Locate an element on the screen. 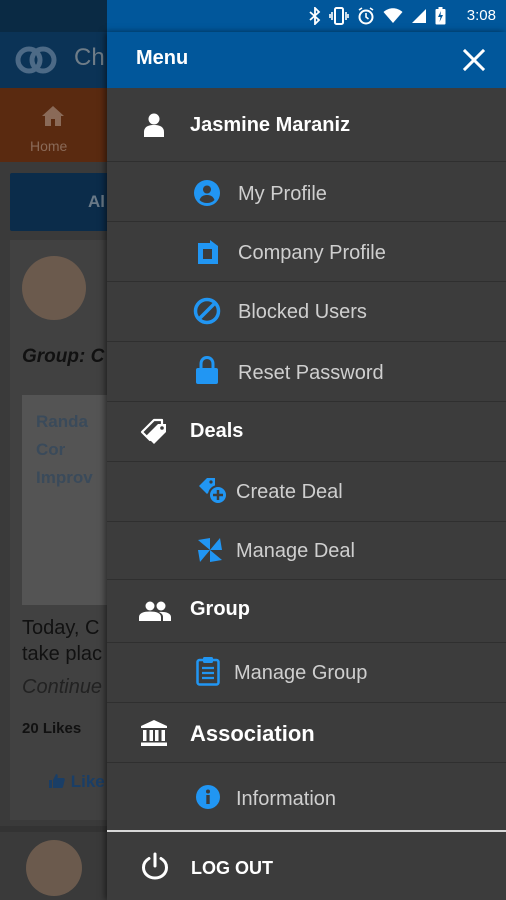 The image size is (506, 900). drawer-section-association: Association is located at coordinates (306, 733).